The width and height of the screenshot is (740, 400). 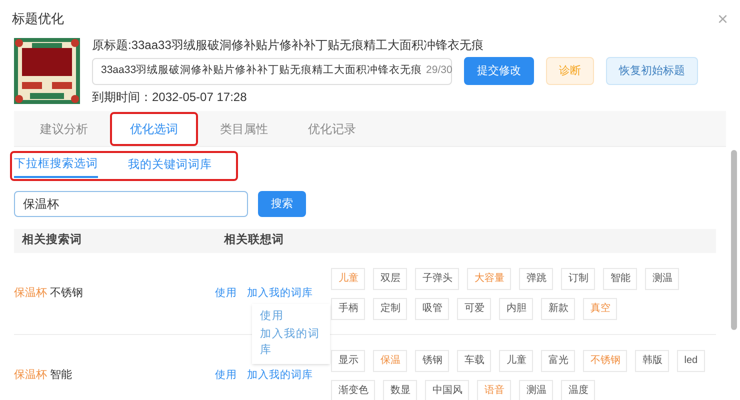 I want to click on keyword-tag: 新款, so click(x=558, y=309).